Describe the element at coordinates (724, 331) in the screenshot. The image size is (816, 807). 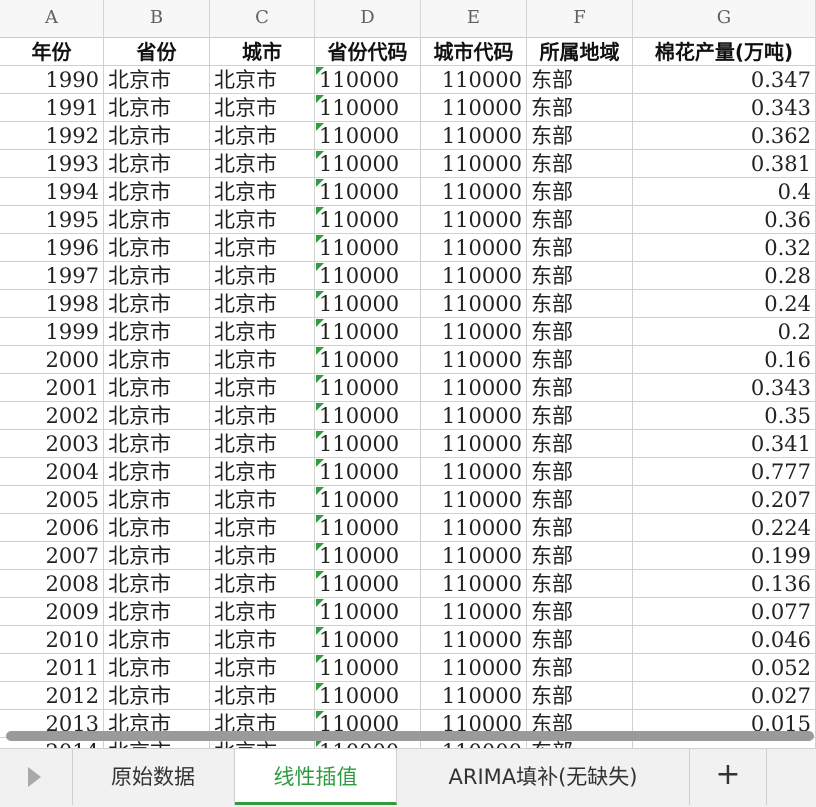
I see `table-cell: 0.2` at that location.